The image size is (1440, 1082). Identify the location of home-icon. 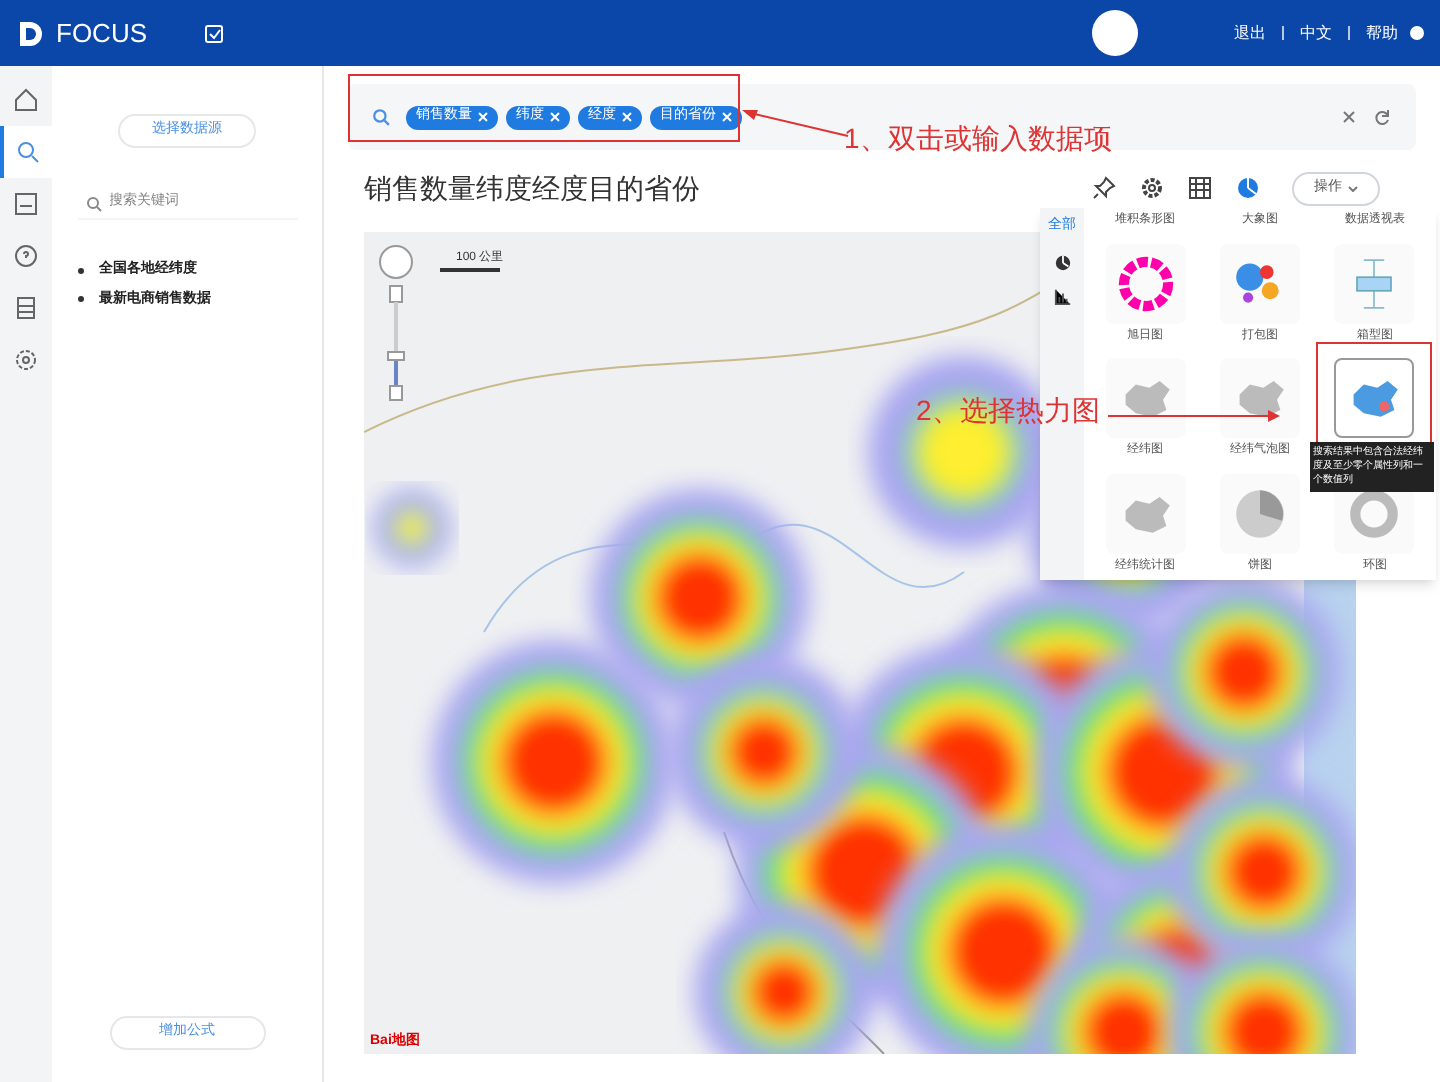
(26, 100).